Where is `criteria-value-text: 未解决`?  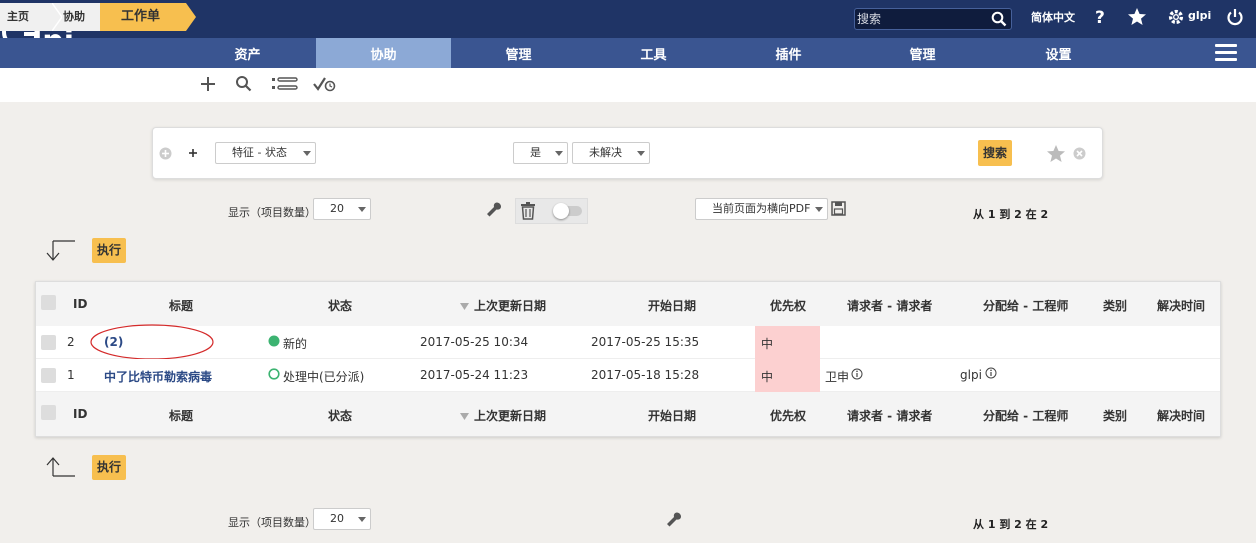
criteria-value-text: 未解决 is located at coordinates (605, 152).